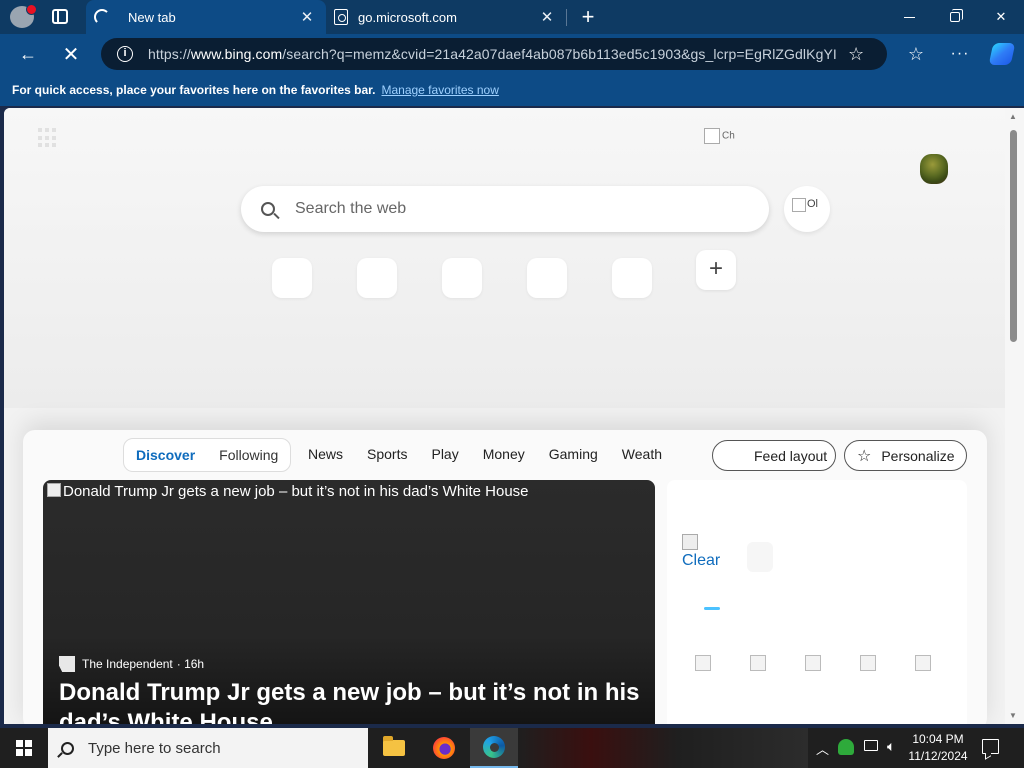 This screenshot has height=768, width=1024. I want to click on quick-links, so click(484, 278).